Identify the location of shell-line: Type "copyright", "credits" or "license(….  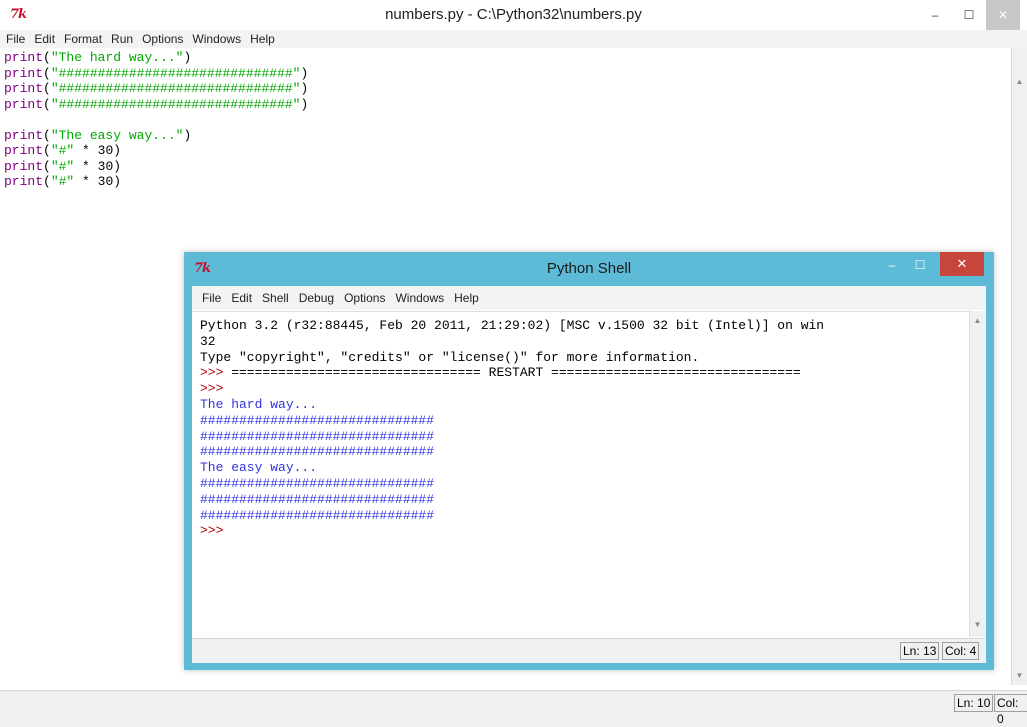
(450, 357).